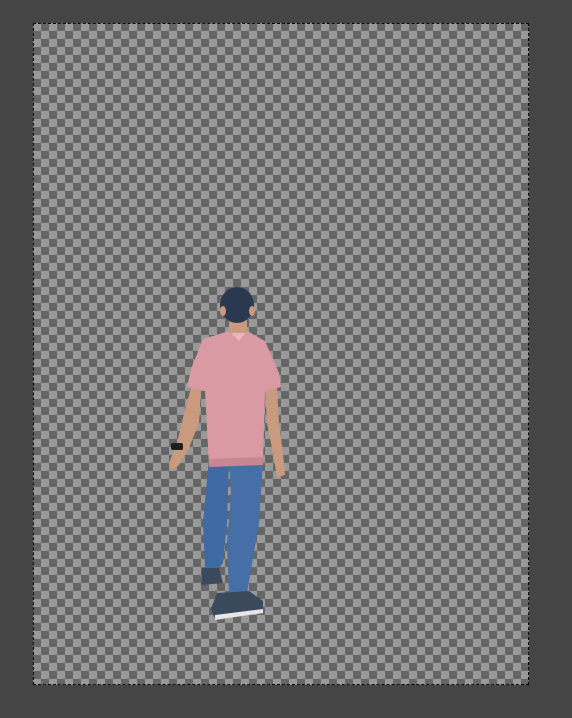 The width and height of the screenshot is (572, 718). Describe the element at coordinates (177, 446) in the screenshot. I see `wristwatch` at that location.